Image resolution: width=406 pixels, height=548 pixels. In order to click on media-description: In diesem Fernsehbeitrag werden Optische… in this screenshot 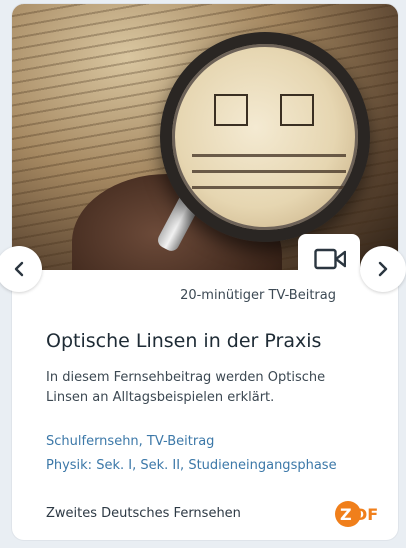, I will do `click(186, 387)`.